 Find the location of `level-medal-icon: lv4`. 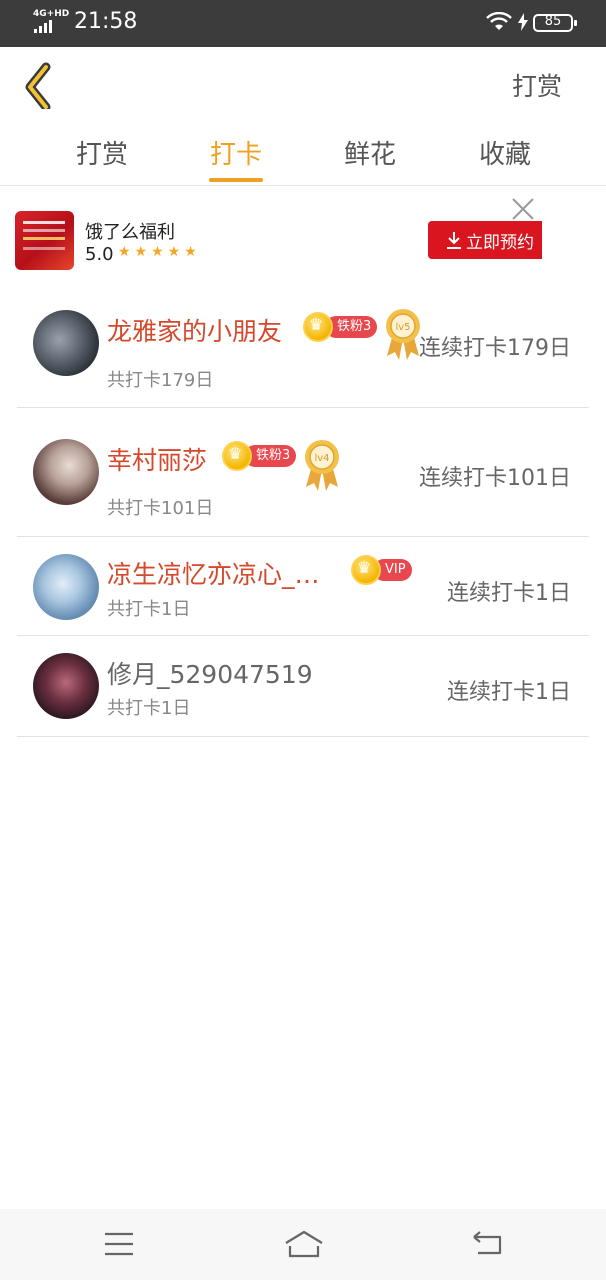

level-medal-icon: lv4 is located at coordinates (322, 465).